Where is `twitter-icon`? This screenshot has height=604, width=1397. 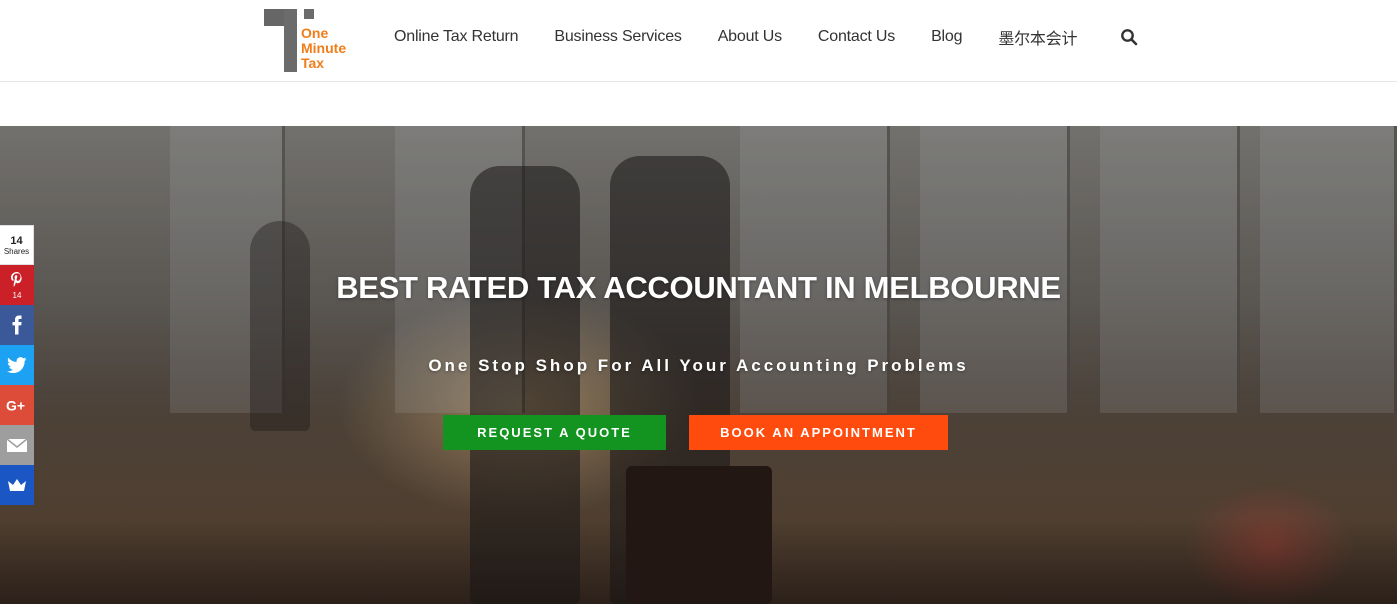 twitter-icon is located at coordinates (17, 364).